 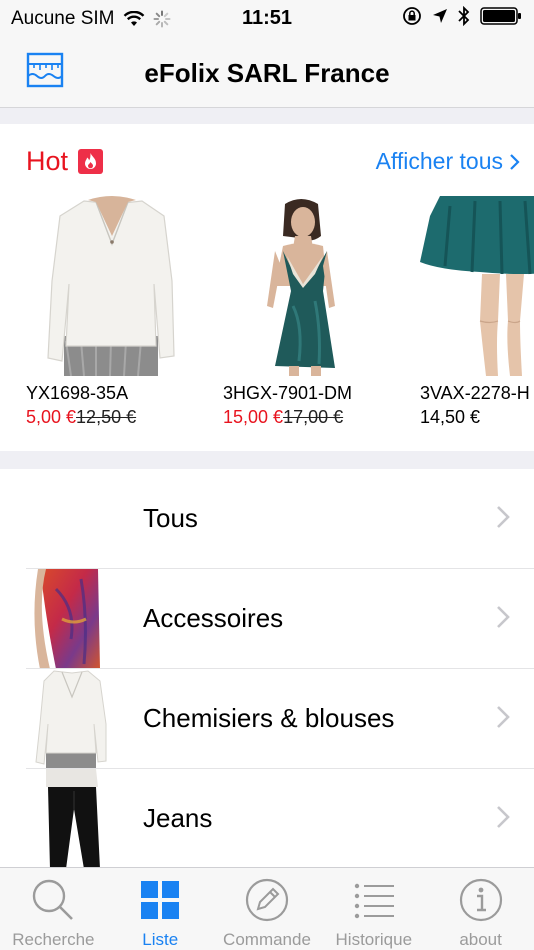 I want to click on tab-label: Liste, so click(x=160, y=939).